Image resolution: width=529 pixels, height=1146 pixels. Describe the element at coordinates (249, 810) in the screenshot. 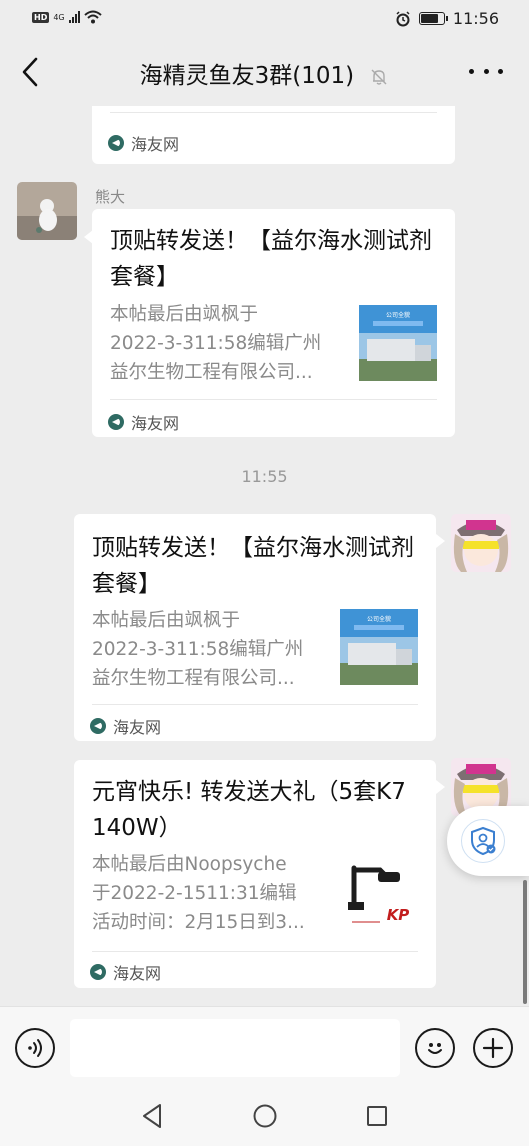

I see `card-title: 元宵快乐! 转发送大礼（5套K7 140W）` at that location.